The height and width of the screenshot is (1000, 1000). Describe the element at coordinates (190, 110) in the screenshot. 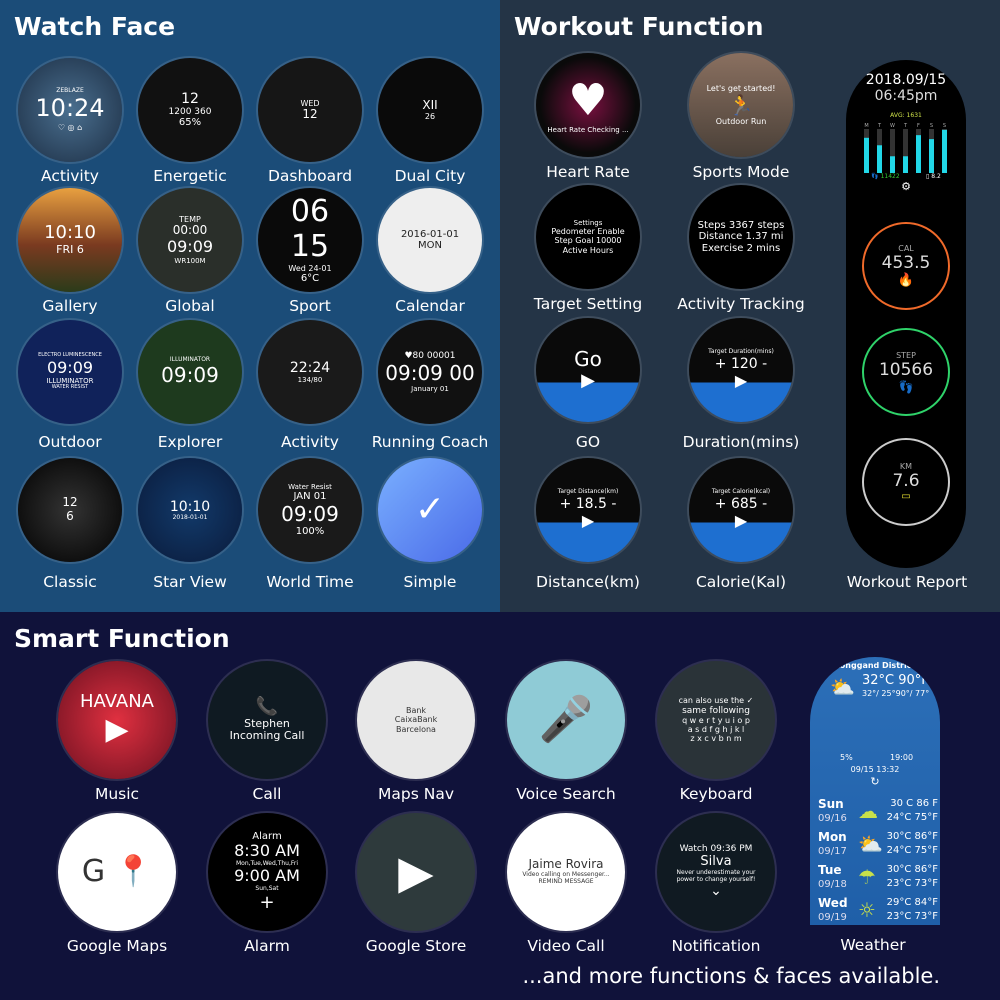

I see `watch-screen-energetic: 12 1200 360 65%` at that location.